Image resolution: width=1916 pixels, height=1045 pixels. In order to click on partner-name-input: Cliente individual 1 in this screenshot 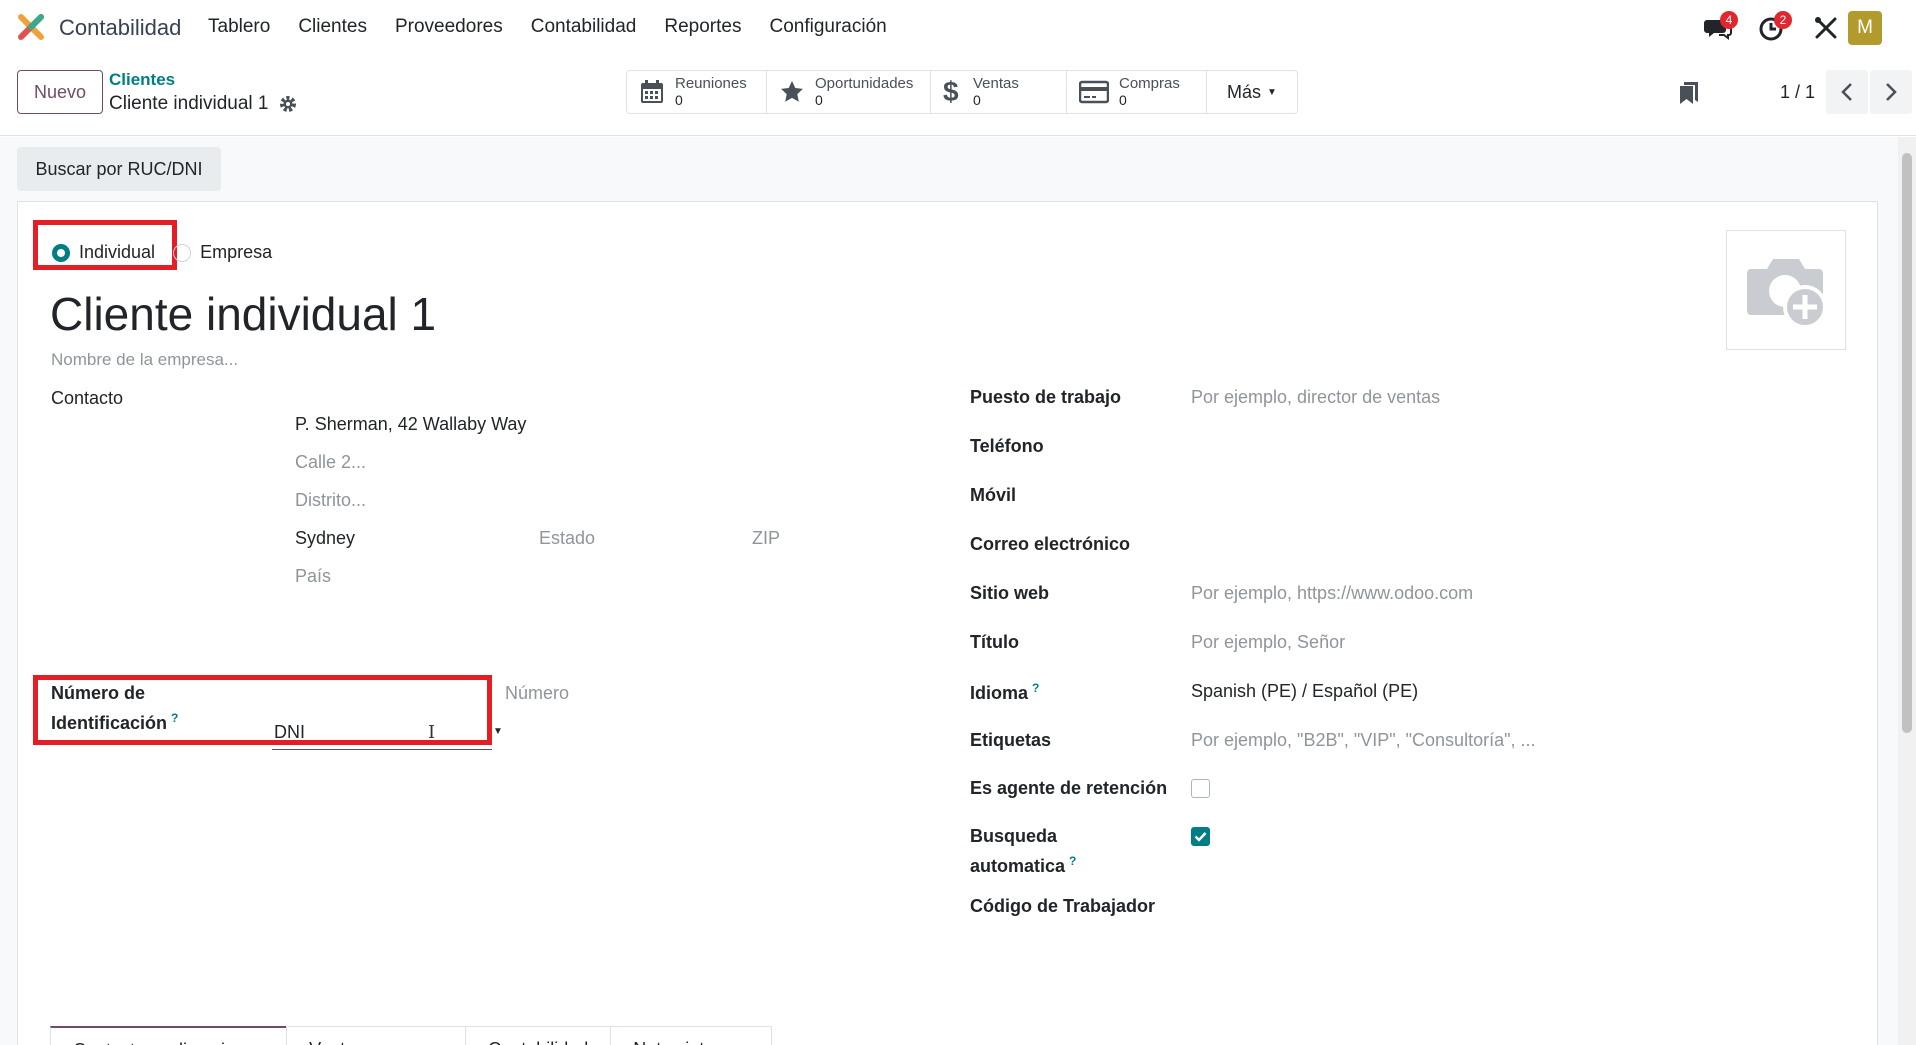, I will do `click(243, 314)`.